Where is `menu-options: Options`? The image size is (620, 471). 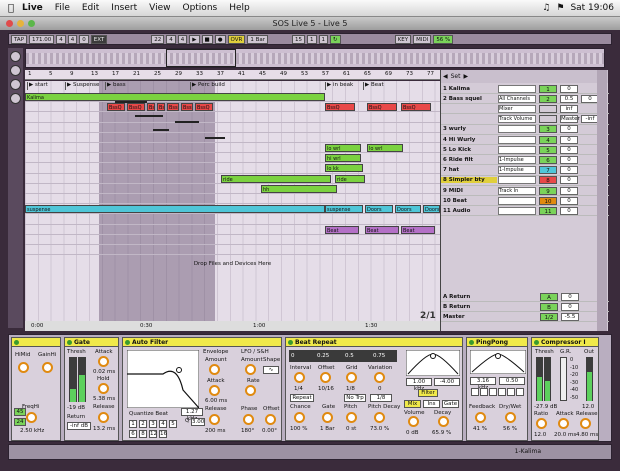
menu-options: Options is located at coordinates (199, 8).